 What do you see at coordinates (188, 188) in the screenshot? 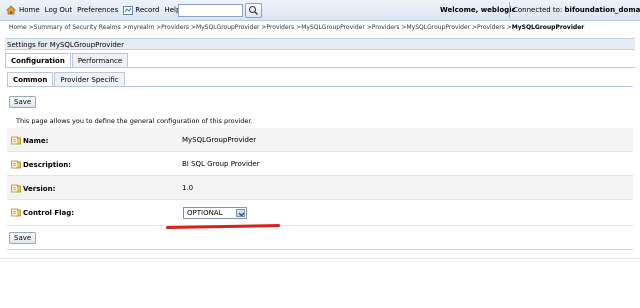
I see `field-value-version: 1.0` at bounding box center [188, 188].